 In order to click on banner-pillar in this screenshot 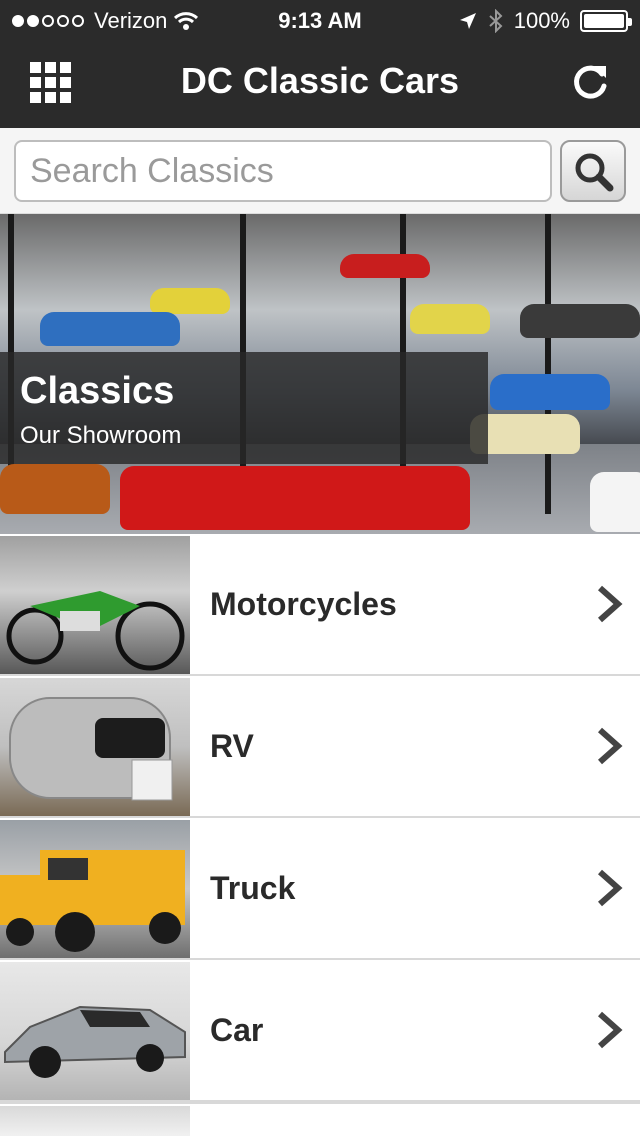, I will do `click(548, 364)`.